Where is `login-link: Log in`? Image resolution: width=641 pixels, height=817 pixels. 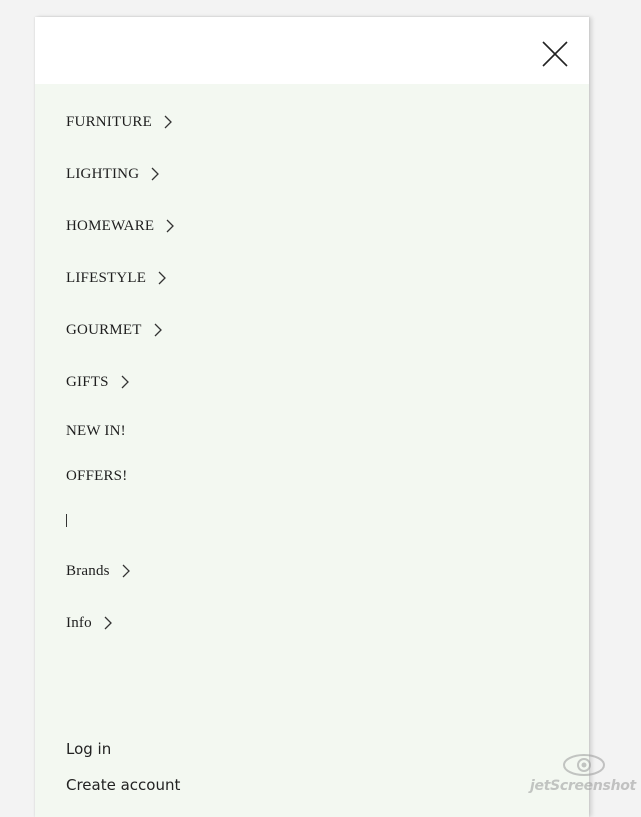
login-link: Log in is located at coordinates (88, 749).